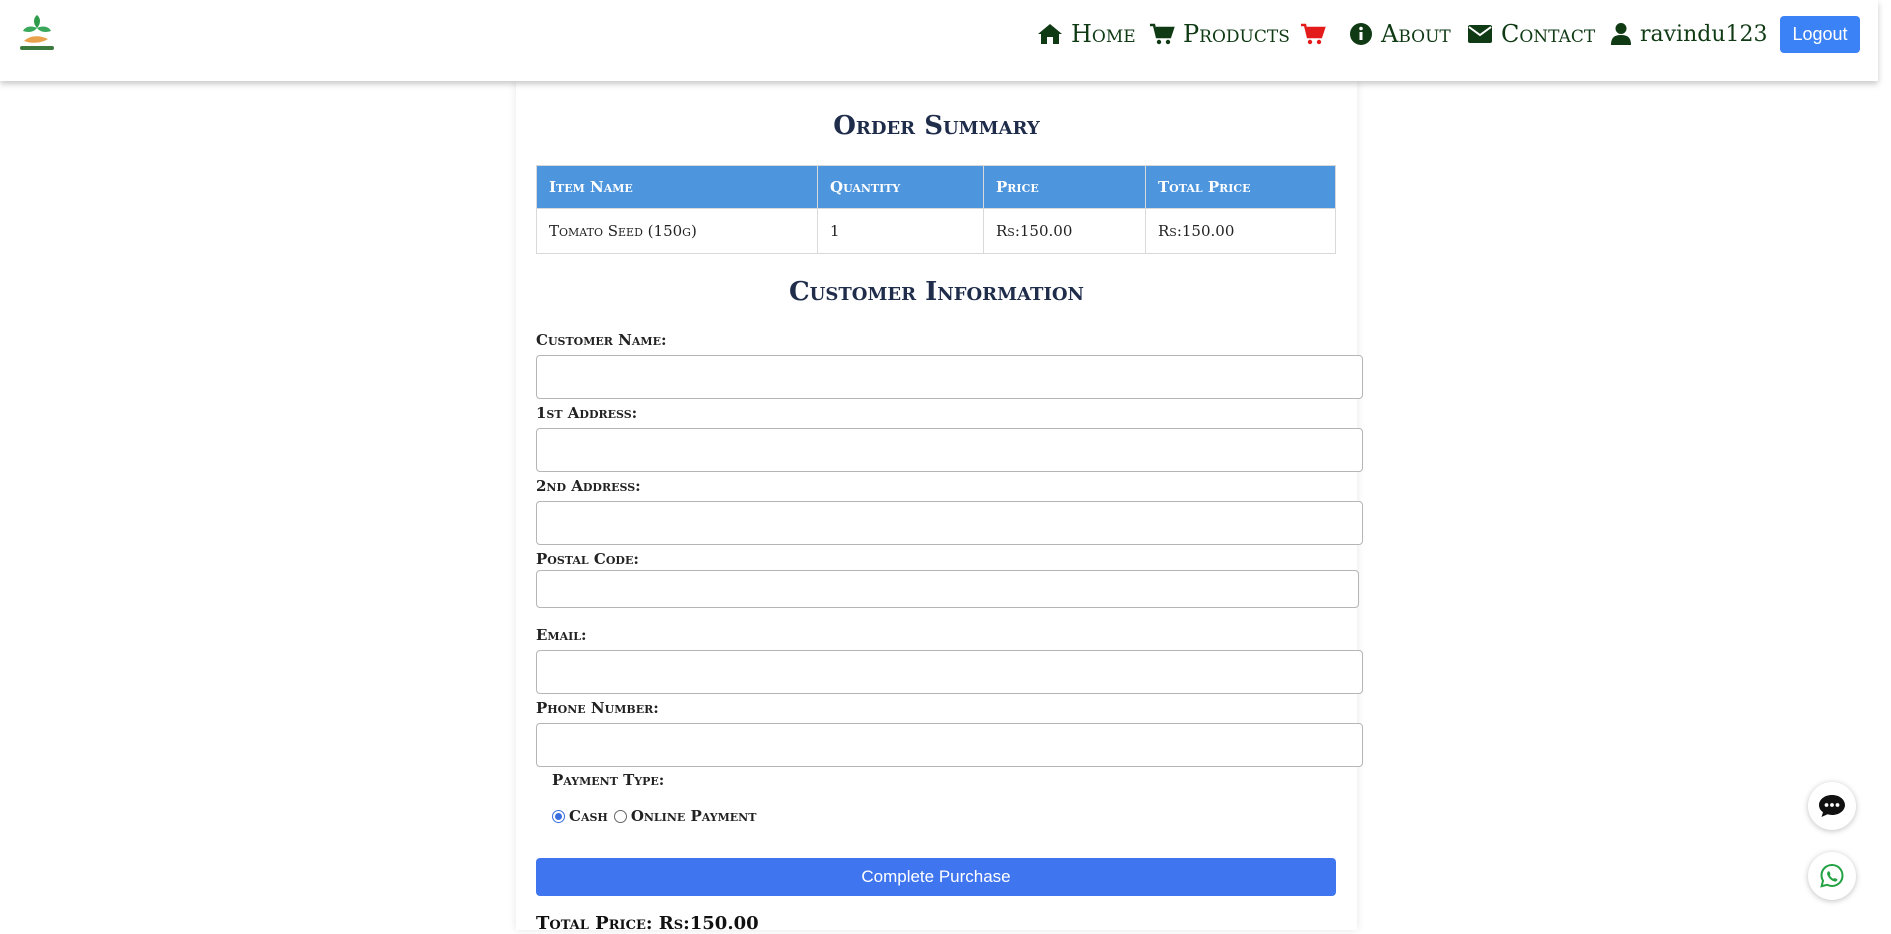  Describe the element at coordinates (1480, 34) in the screenshot. I see `envelope-icon` at that location.